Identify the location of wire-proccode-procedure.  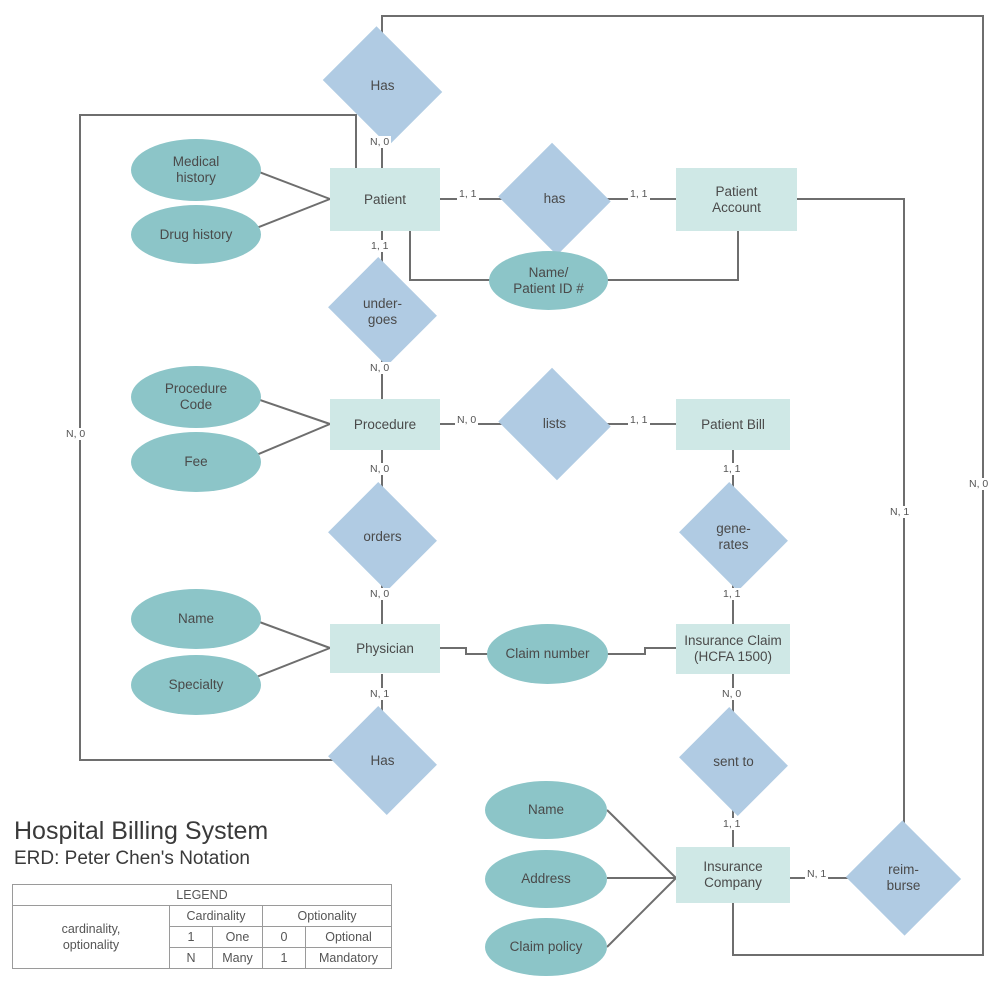
(292, 411).